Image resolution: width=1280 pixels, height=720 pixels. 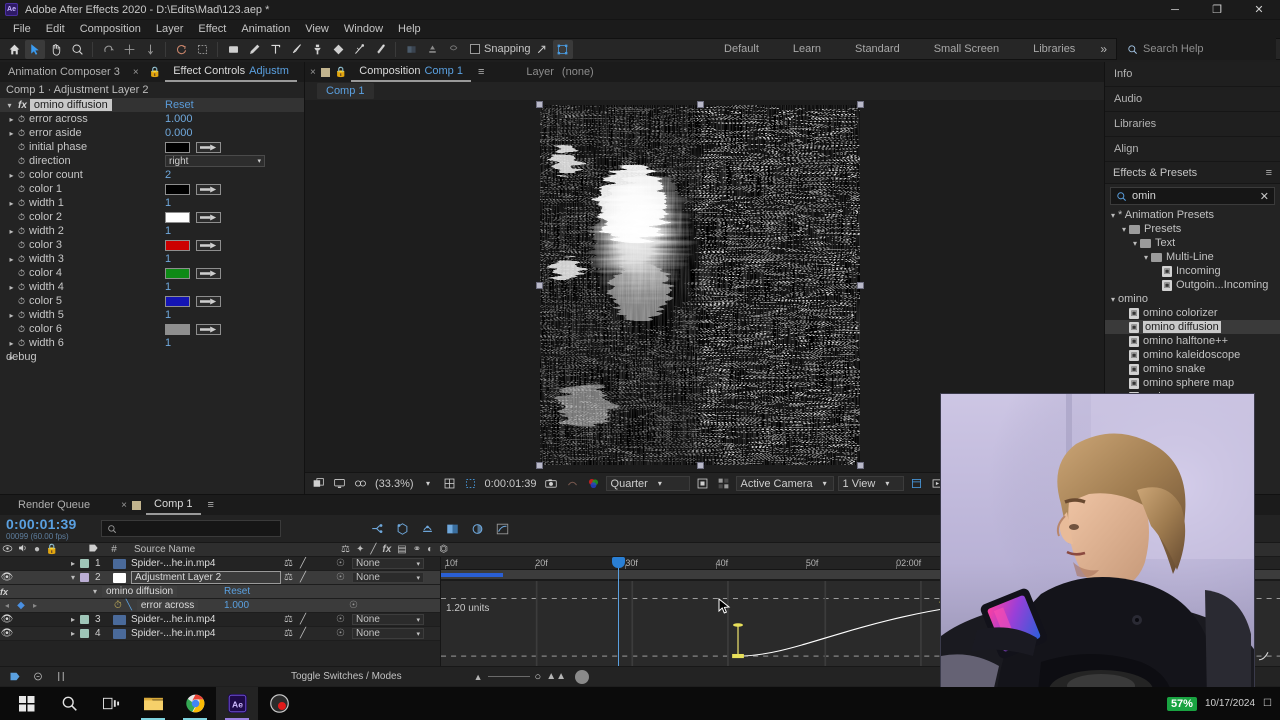 I want to click on stereo-3d-icon, so click(x=360, y=483).